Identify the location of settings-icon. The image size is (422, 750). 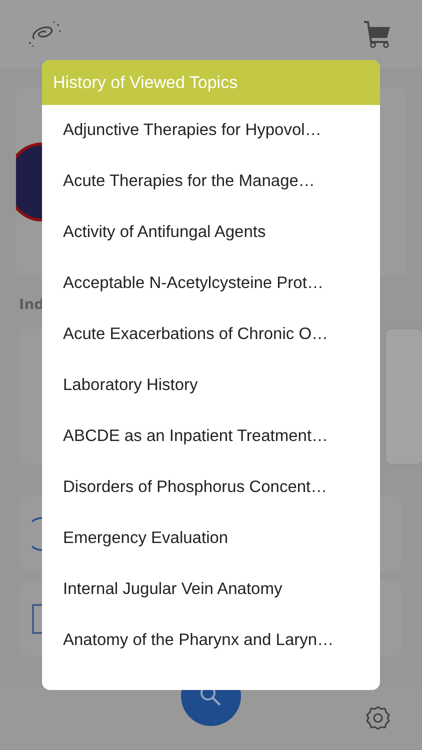
(378, 718).